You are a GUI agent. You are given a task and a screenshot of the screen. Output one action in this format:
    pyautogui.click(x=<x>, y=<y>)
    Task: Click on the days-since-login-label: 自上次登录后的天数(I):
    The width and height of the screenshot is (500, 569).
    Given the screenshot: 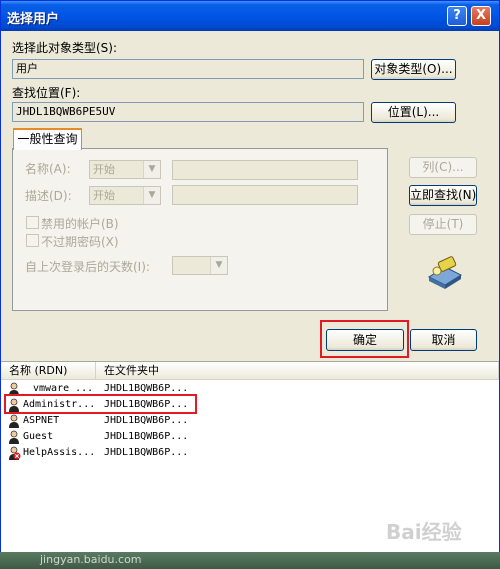 What is the action you would take?
    pyautogui.click(x=87, y=267)
    